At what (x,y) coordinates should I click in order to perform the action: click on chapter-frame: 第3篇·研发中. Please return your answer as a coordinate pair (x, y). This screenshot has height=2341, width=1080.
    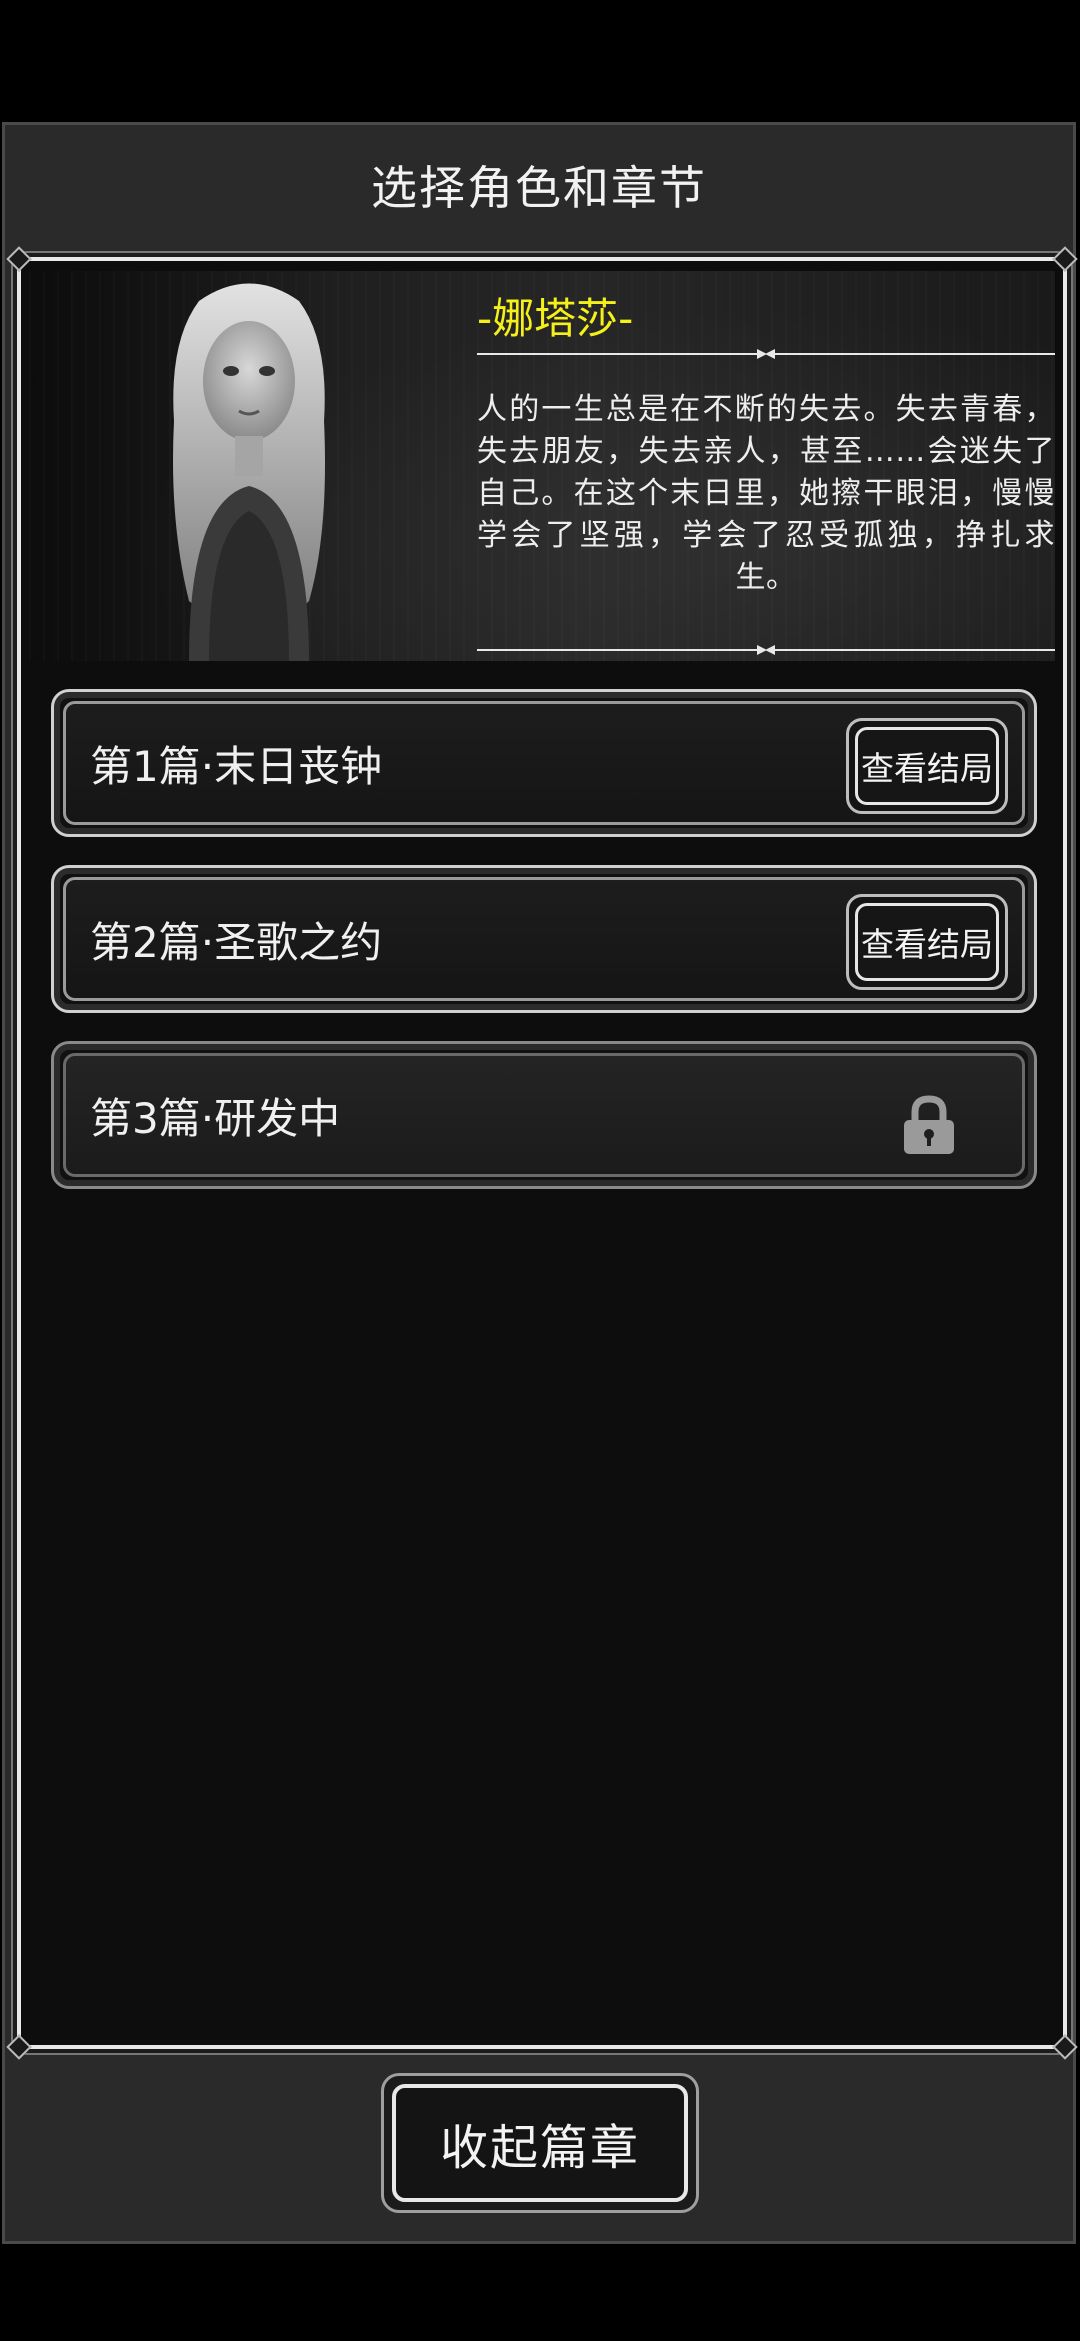
    Looking at the image, I should click on (544, 1115).